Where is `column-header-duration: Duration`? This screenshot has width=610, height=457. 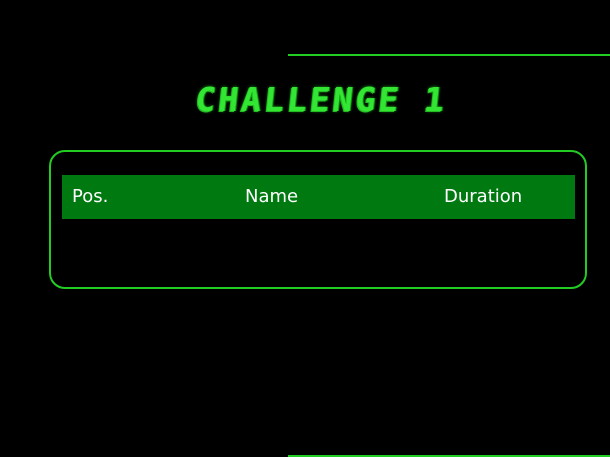 column-header-duration: Duration is located at coordinates (483, 196).